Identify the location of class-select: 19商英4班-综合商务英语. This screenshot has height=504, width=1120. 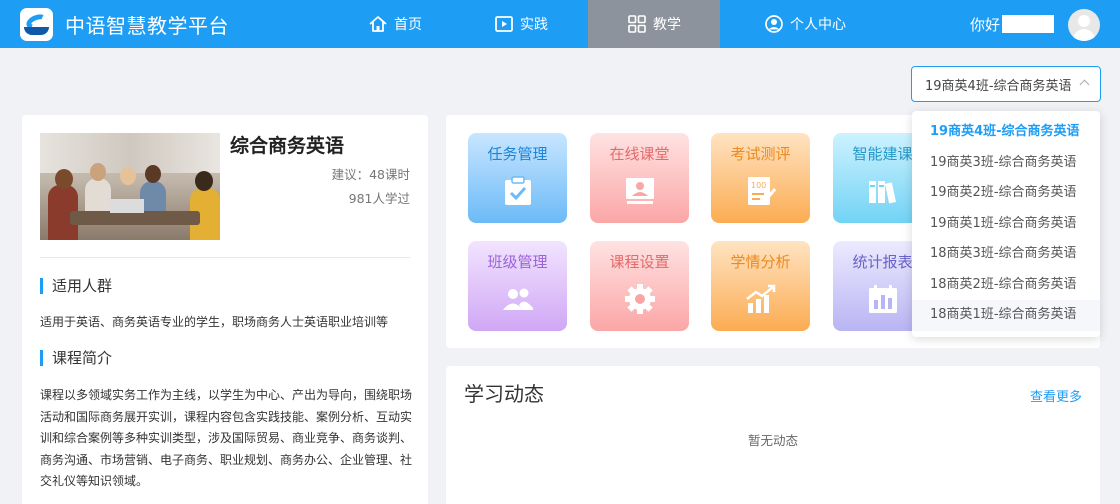
(1006, 84).